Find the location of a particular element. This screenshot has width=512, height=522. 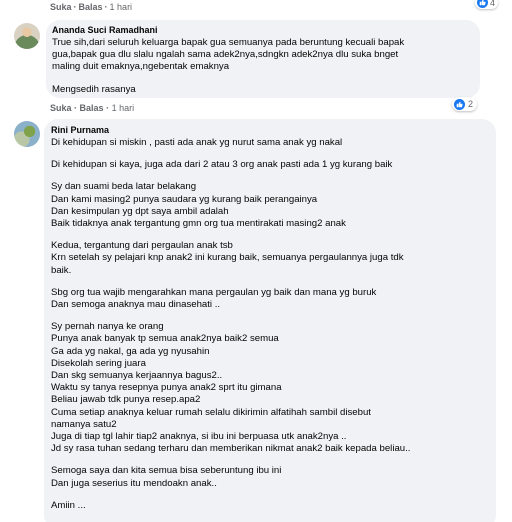

comment-text-line: Mengsedih rasanya is located at coordinates (94, 89).